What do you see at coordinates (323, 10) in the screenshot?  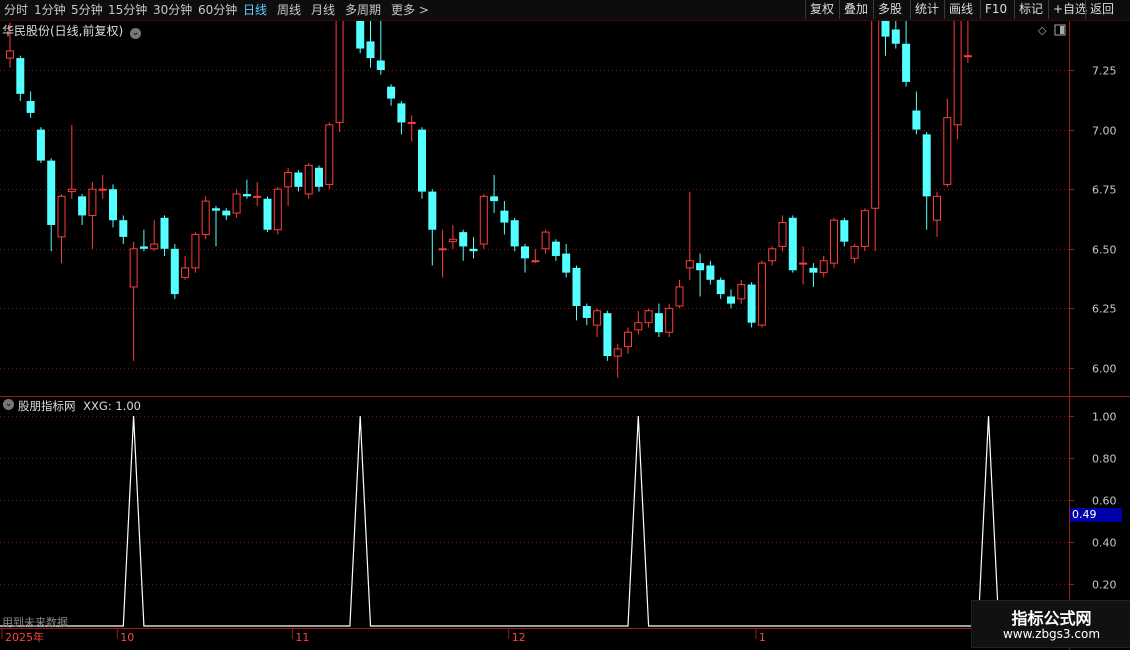 I see `period-tab-monthly: 月线` at bounding box center [323, 10].